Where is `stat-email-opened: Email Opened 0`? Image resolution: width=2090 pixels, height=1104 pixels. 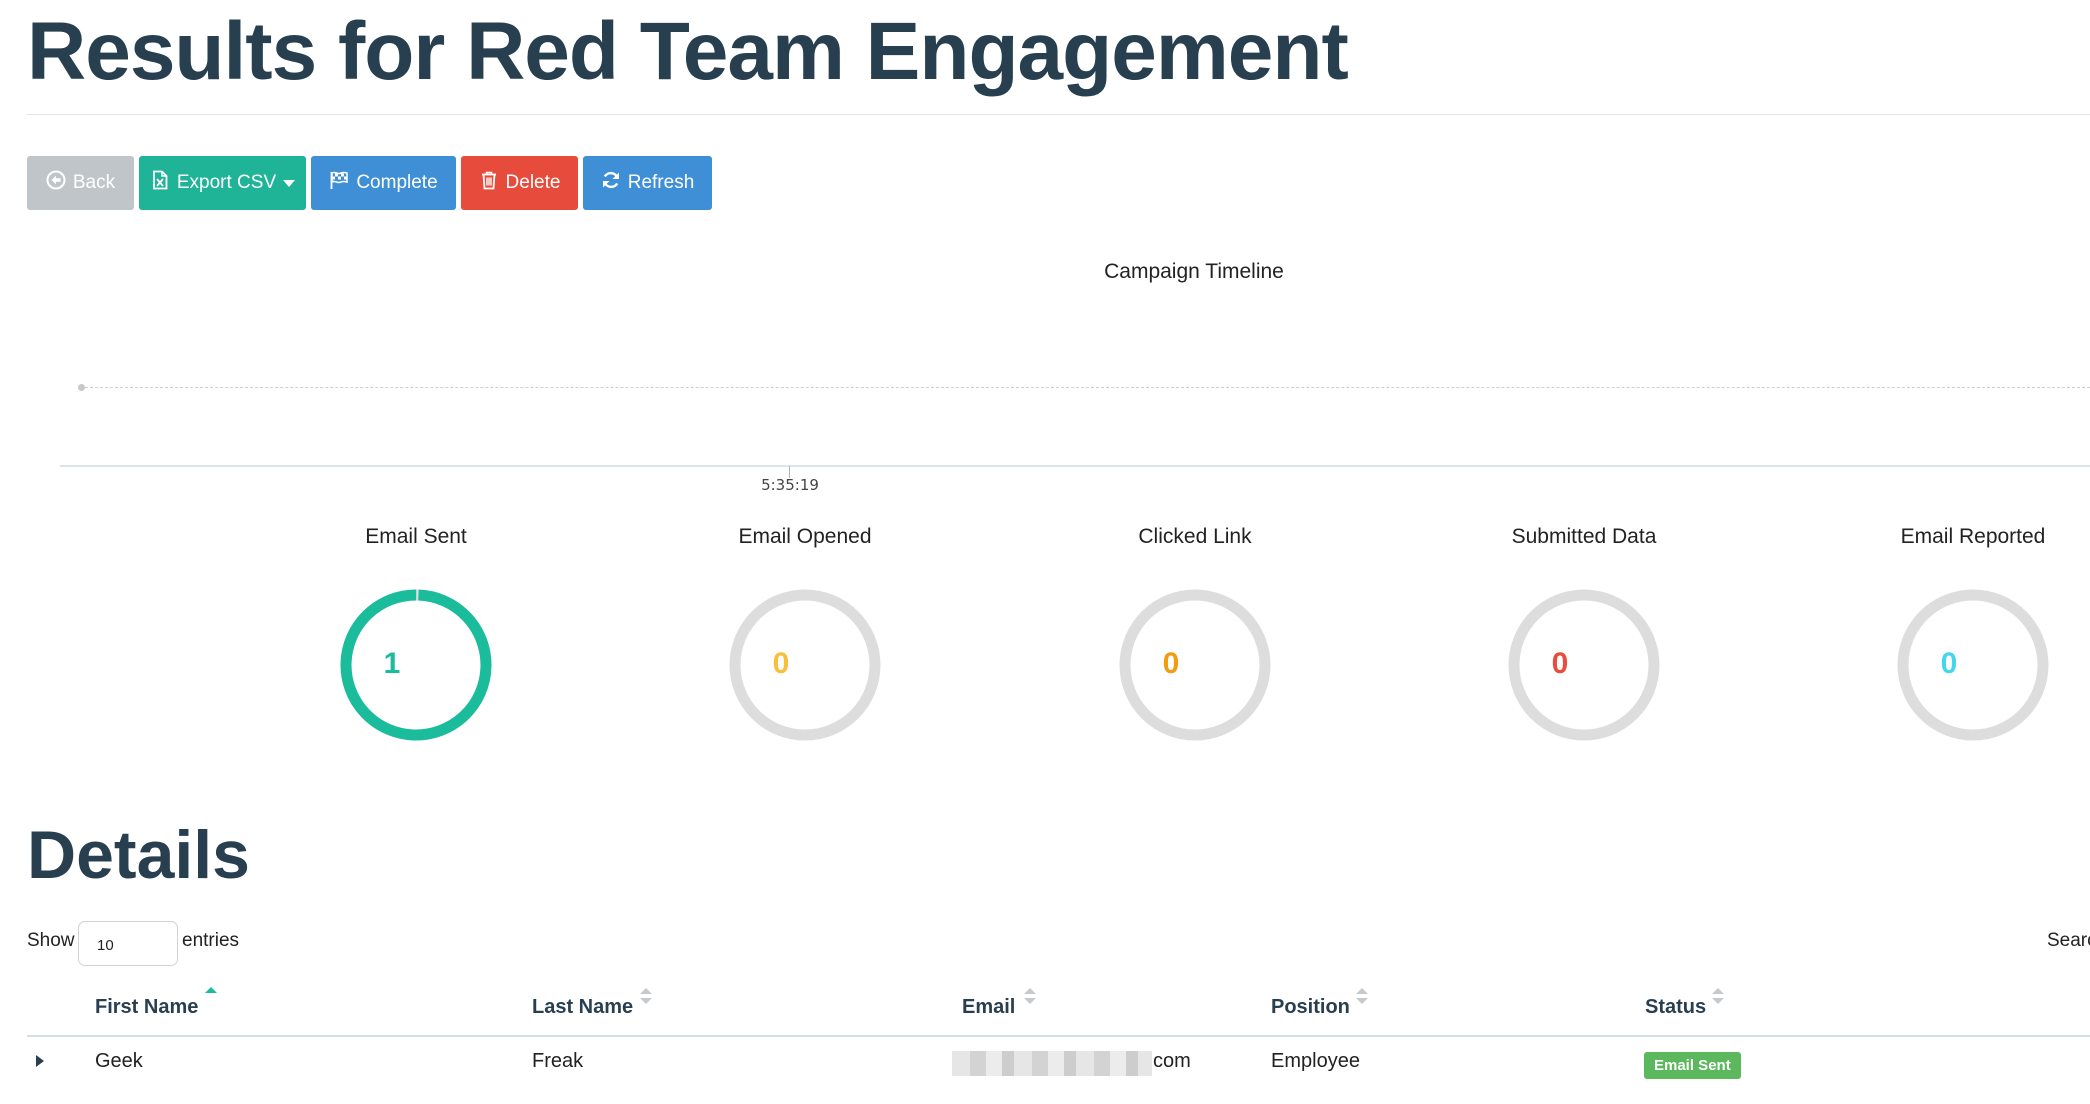
stat-email-opened: Email Opened 0 is located at coordinates (805, 633).